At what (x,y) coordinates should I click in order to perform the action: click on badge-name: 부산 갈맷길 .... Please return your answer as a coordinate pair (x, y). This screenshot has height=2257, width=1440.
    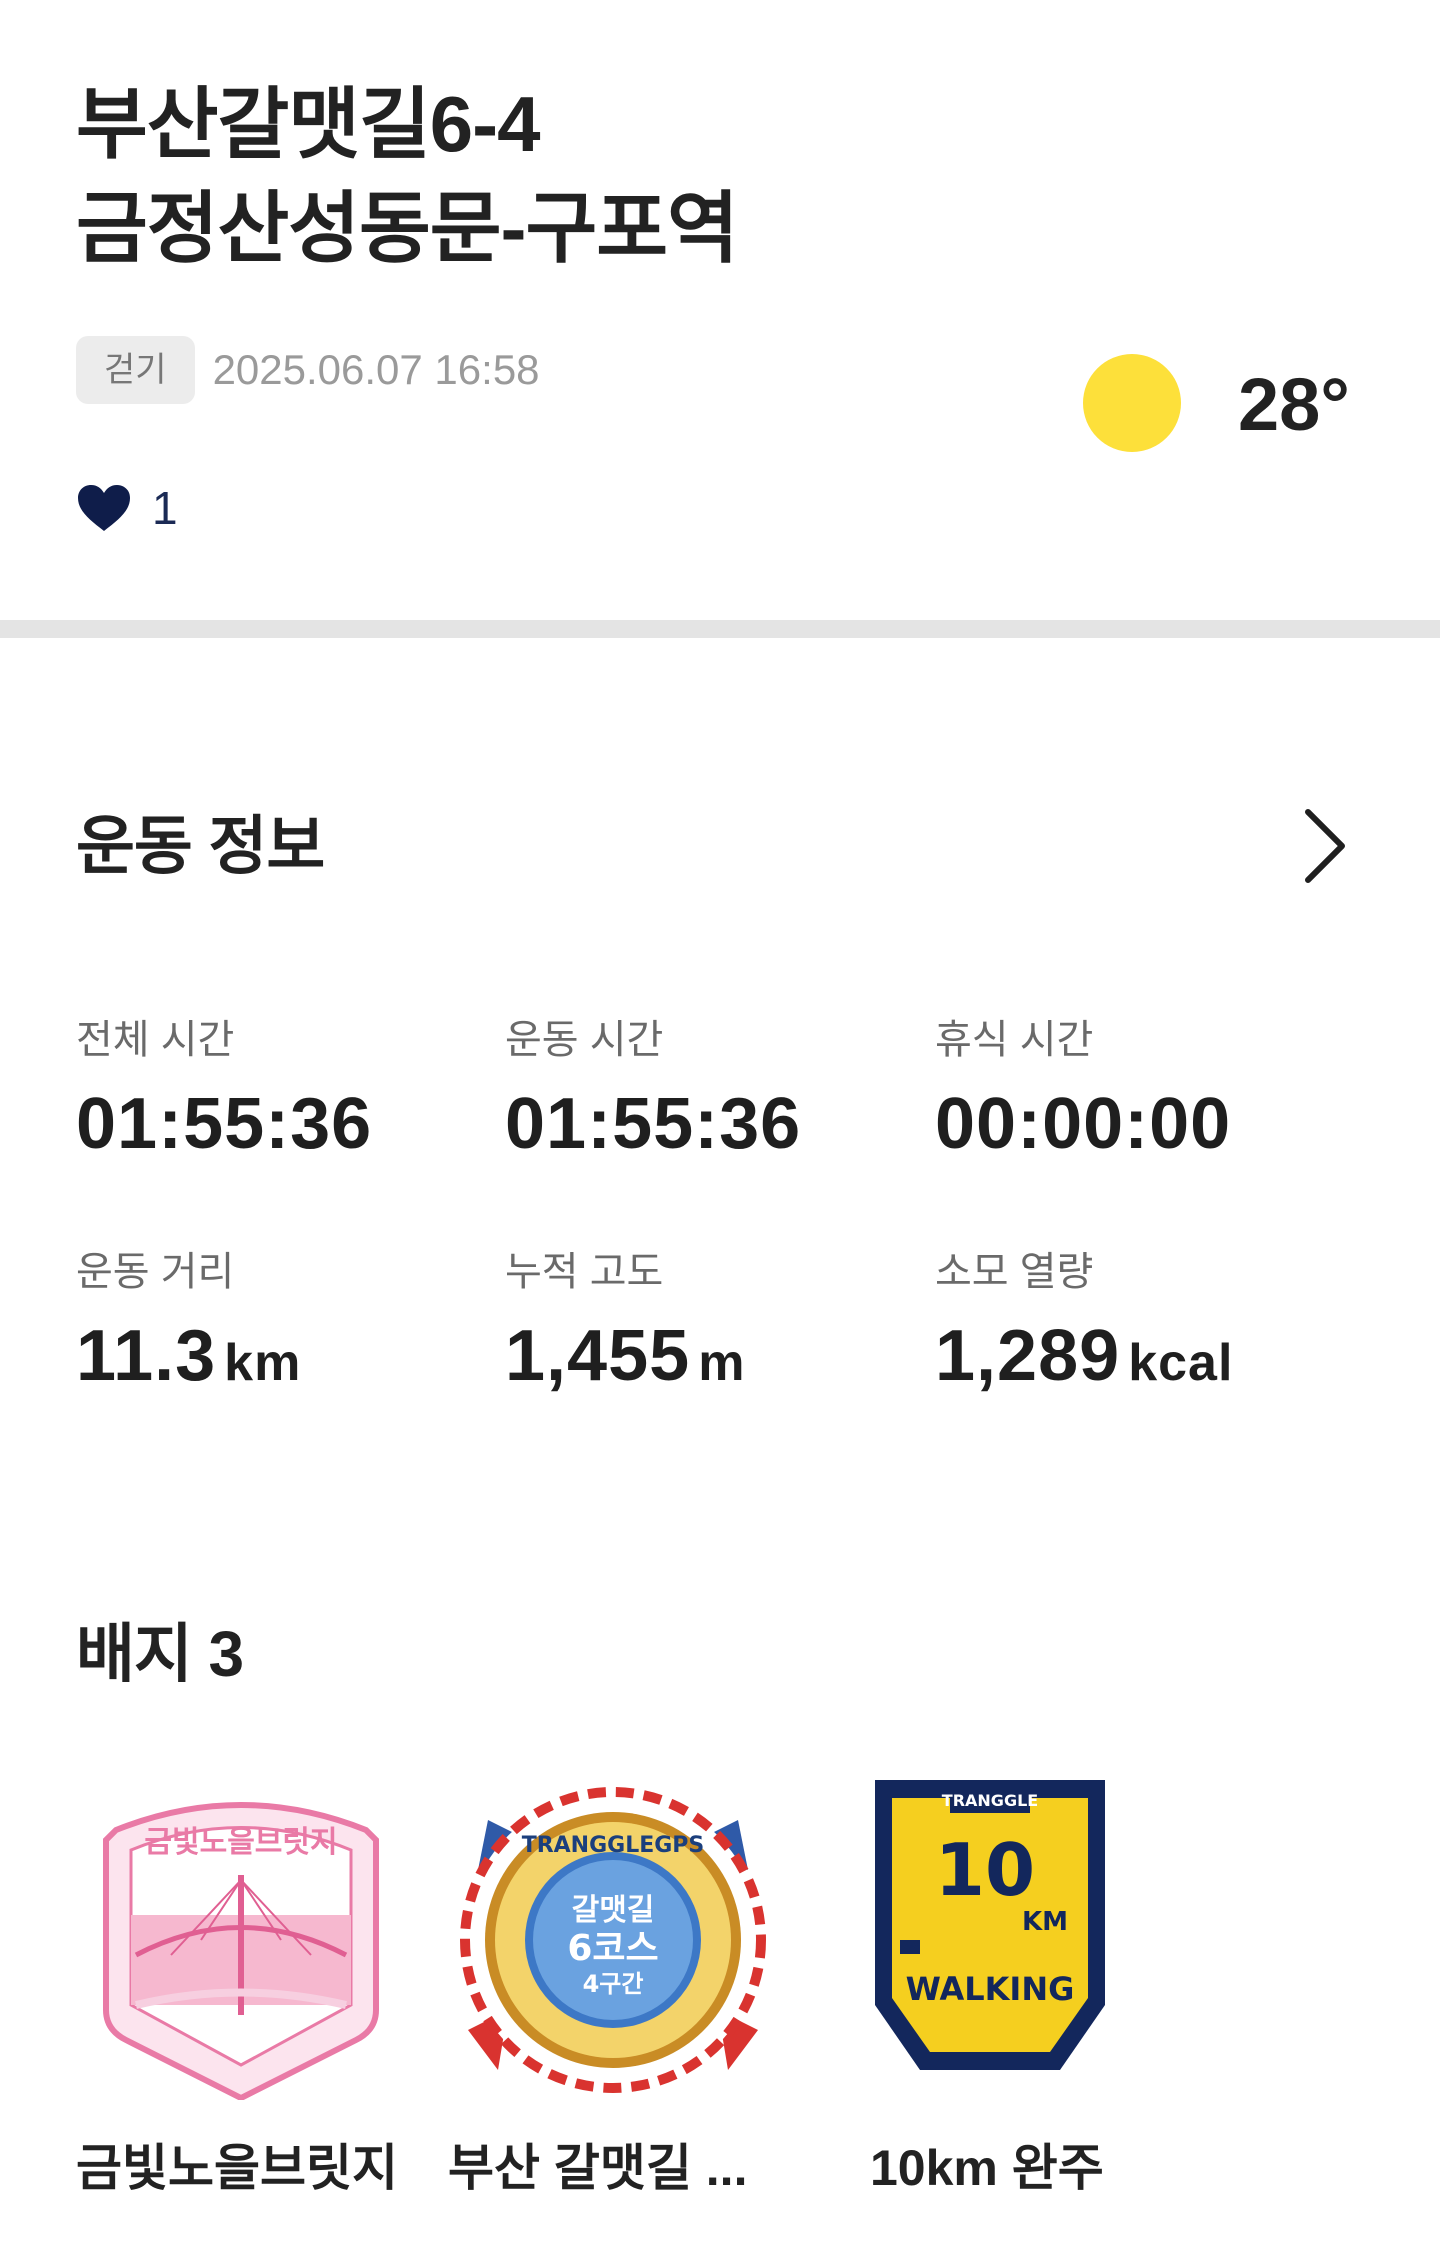
    Looking at the image, I should click on (598, 2168).